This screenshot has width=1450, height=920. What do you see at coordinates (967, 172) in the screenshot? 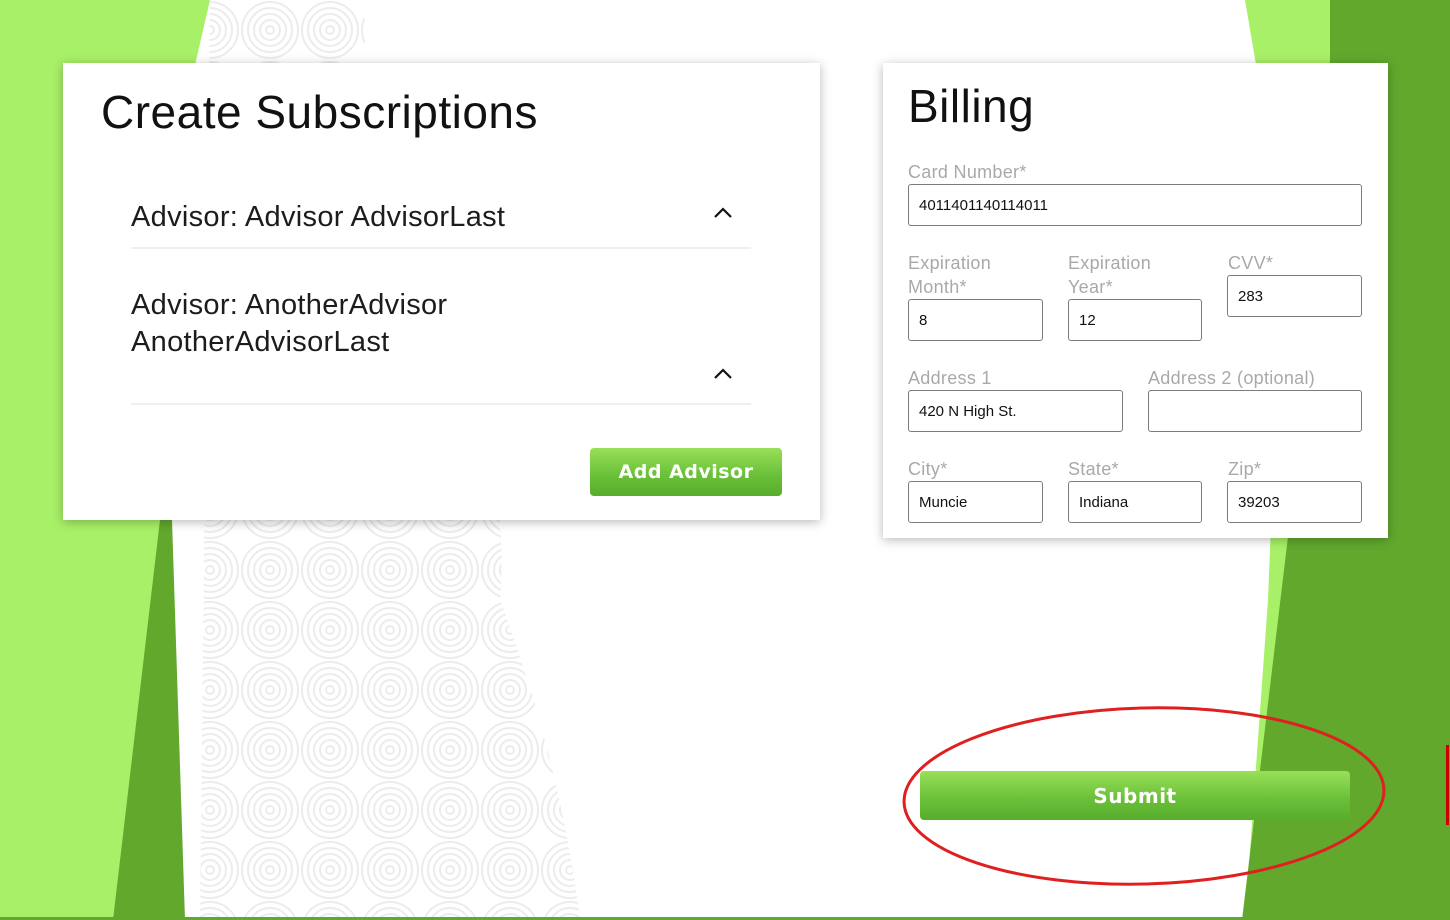
I see `card-number-label: Card Number*` at bounding box center [967, 172].